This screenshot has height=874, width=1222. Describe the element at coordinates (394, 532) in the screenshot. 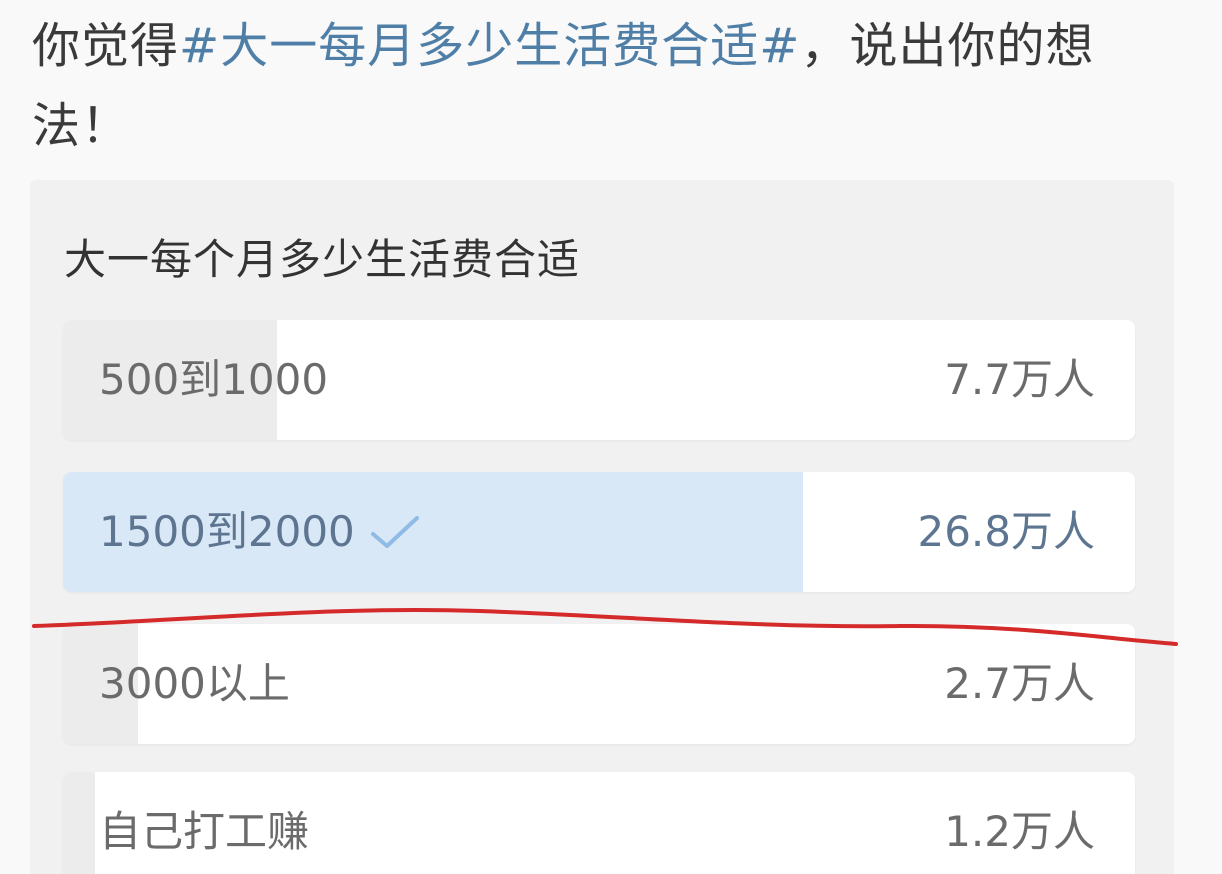

I see `check-icon` at that location.